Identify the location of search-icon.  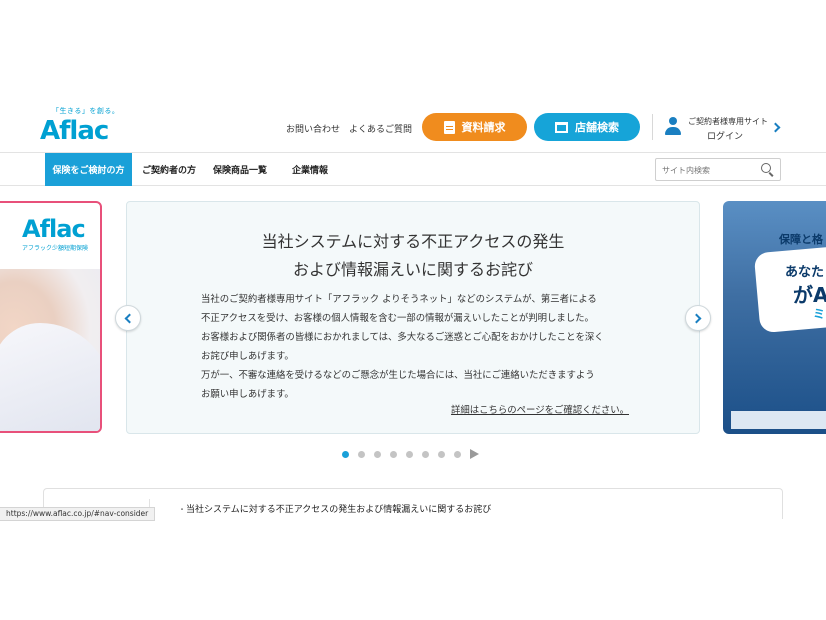
(767, 169).